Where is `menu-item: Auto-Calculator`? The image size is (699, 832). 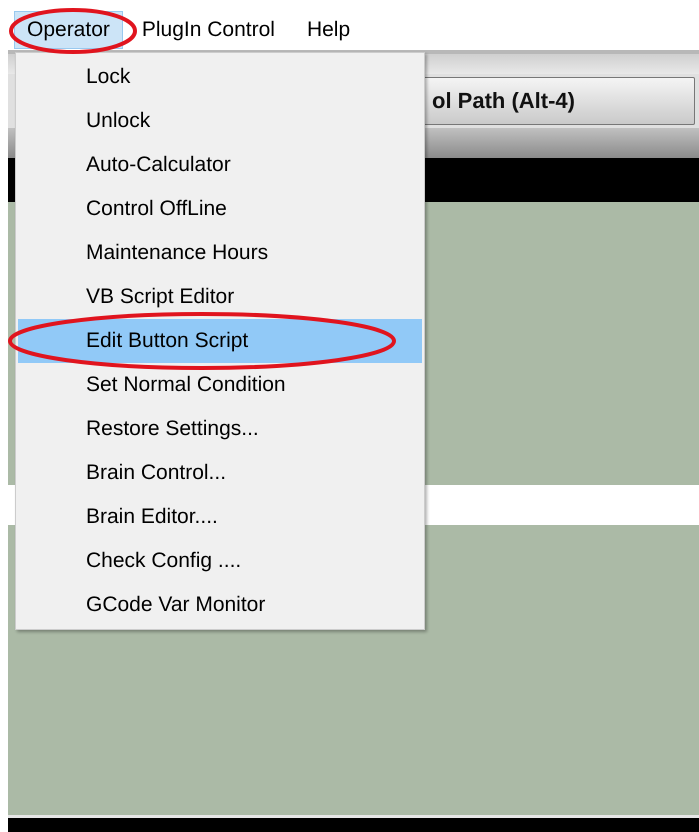 menu-item: Auto-Calculator is located at coordinates (220, 165).